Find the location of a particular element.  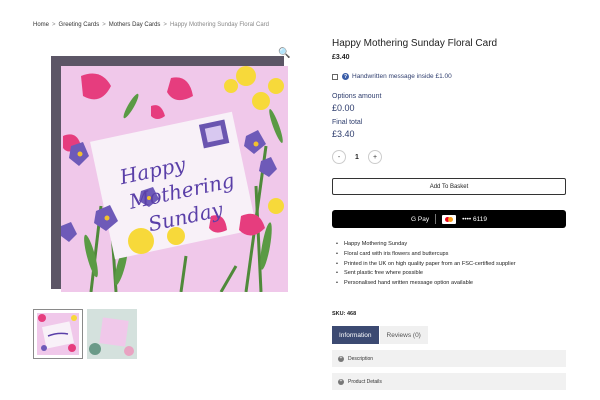

thumbnail-strip is located at coordinates (88, 334).